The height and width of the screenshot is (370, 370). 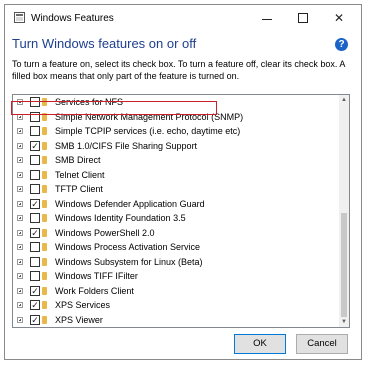 I want to click on maximize-icon, so click(x=303, y=18).